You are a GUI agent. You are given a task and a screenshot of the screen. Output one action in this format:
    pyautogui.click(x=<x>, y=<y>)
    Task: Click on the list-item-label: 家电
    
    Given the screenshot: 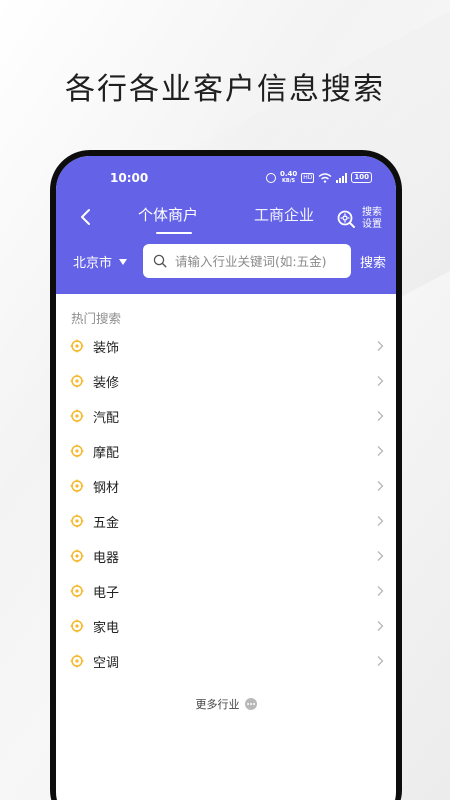 What is the action you would take?
    pyautogui.click(x=106, y=628)
    